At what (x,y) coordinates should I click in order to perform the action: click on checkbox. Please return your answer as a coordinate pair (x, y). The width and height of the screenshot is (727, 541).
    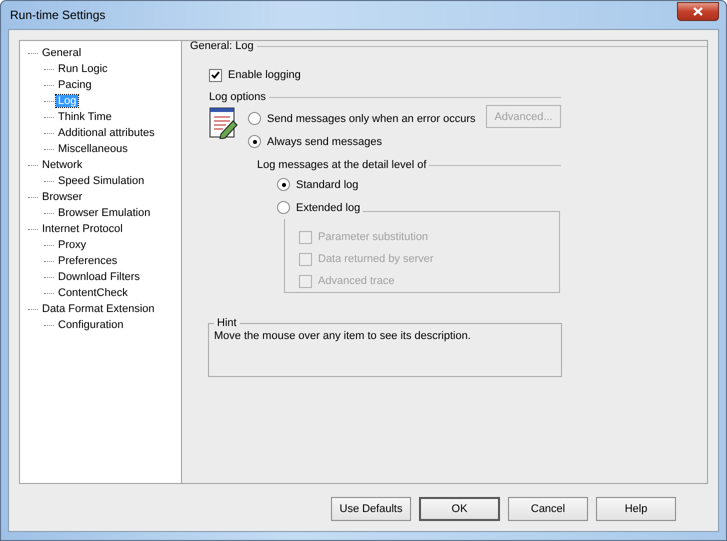
    Looking at the image, I should click on (215, 75).